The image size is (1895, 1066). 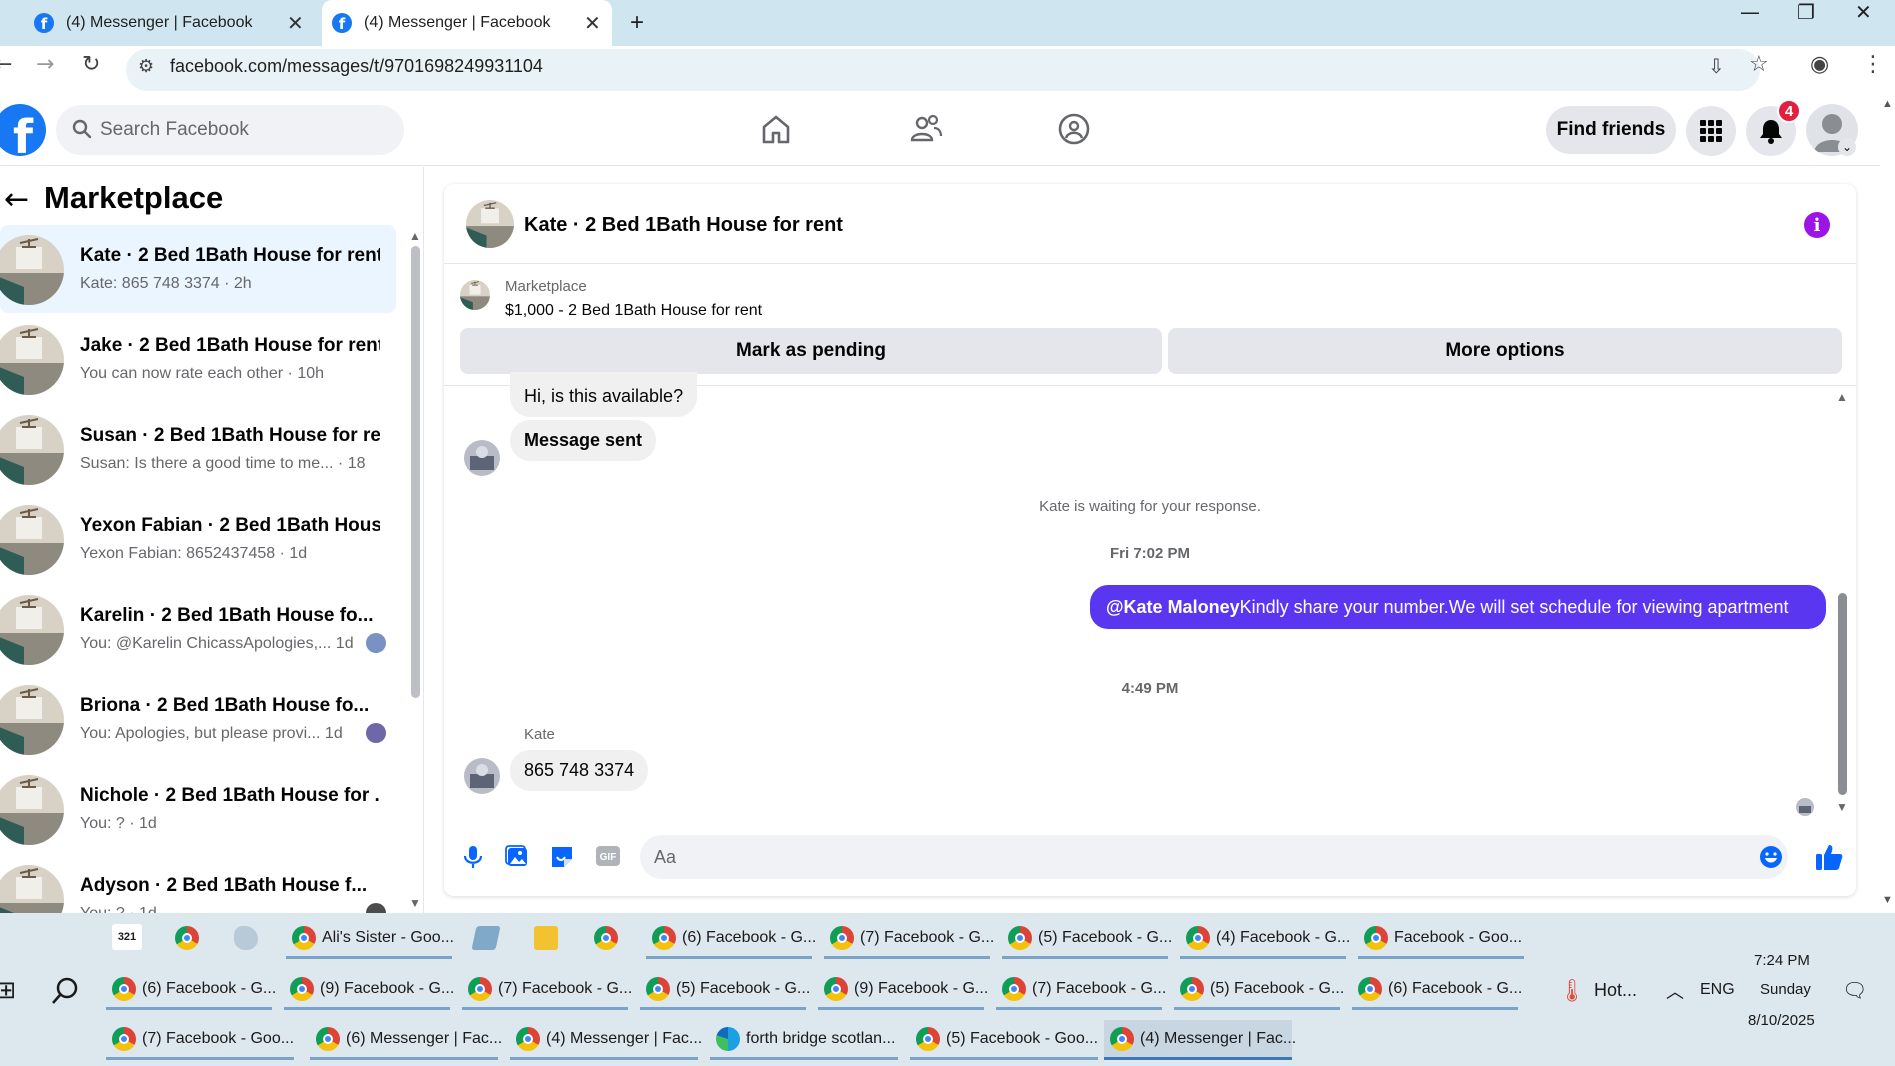 What do you see at coordinates (1173, 607) in the screenshot?
I see `mention: @Kate Maloney` at bounding box center [1173, 607].